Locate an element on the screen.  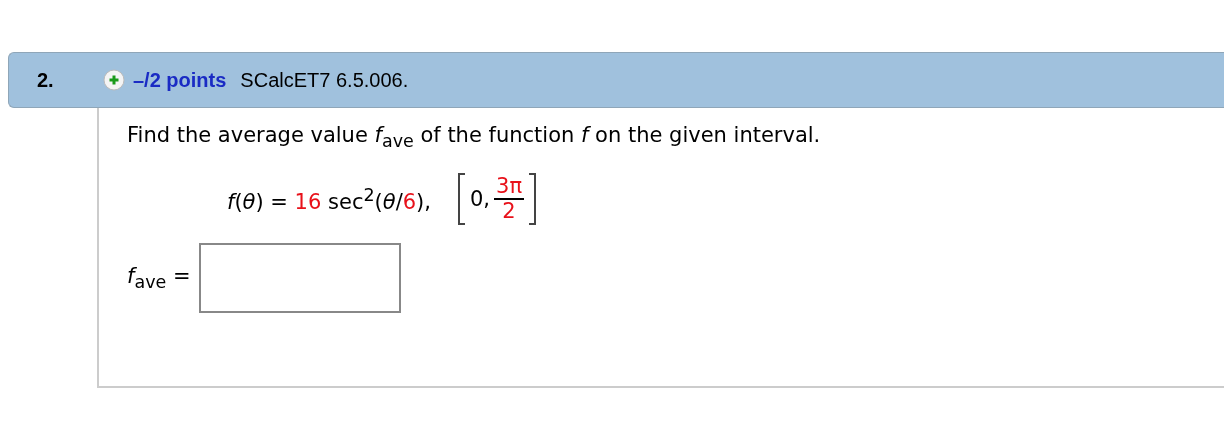
interval-lower-bound: 0, is located at coordinates (479, 199).